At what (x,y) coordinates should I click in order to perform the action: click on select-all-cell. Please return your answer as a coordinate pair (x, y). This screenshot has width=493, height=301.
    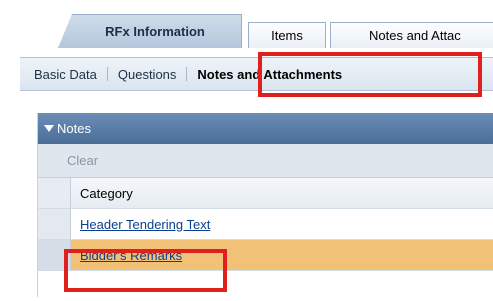
    Looking at the image, I should click on (54, 193).